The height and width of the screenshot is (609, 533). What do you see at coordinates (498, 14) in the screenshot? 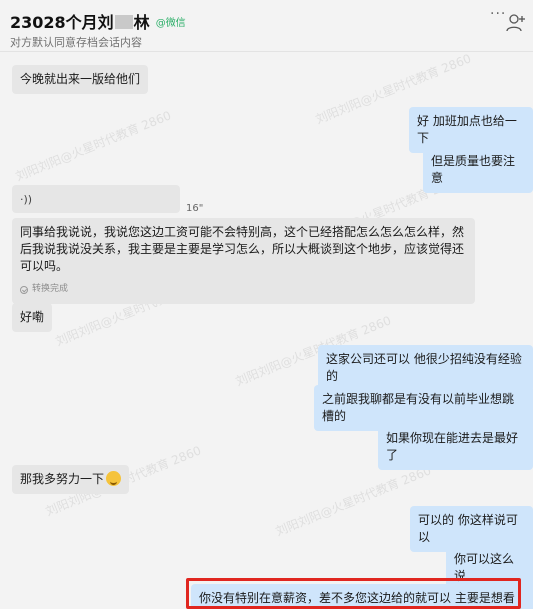
I see `more-icon: ···` at bounding box center [498, 14].